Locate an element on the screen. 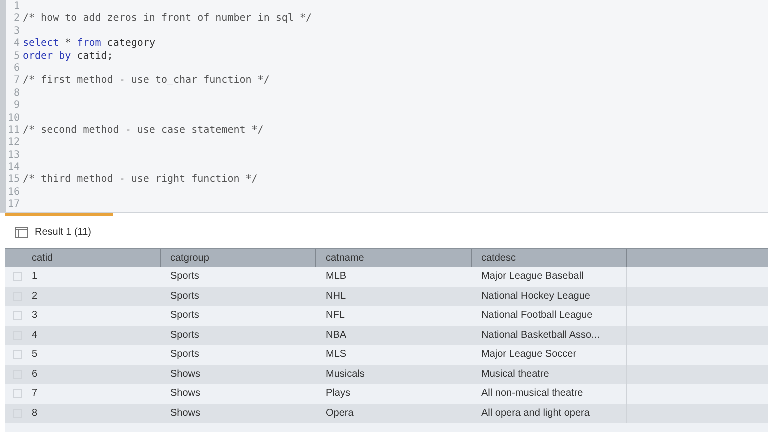 This screenshot has width=768, height=432. table-cell-text: MLS is located at coordinates (336, 355).